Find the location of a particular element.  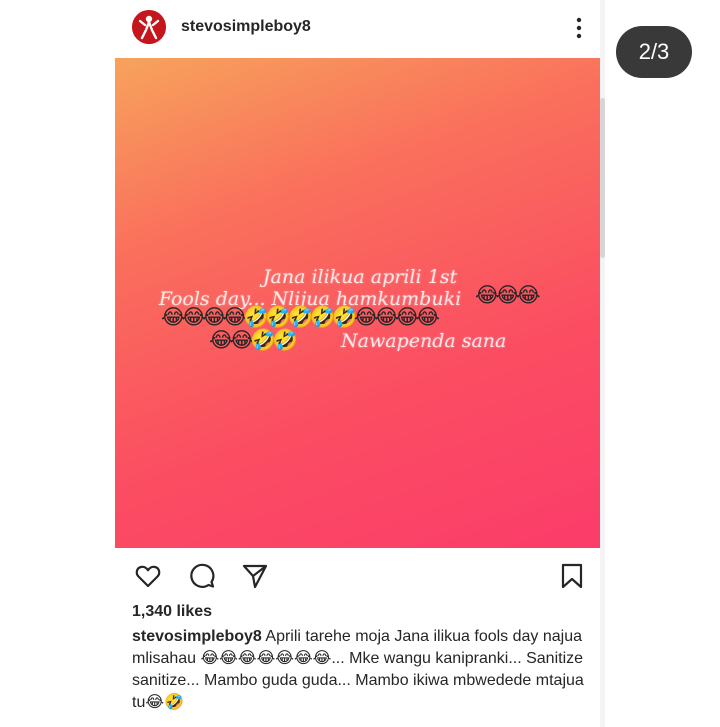

more-options-icon is located at coordinates (579, 28).